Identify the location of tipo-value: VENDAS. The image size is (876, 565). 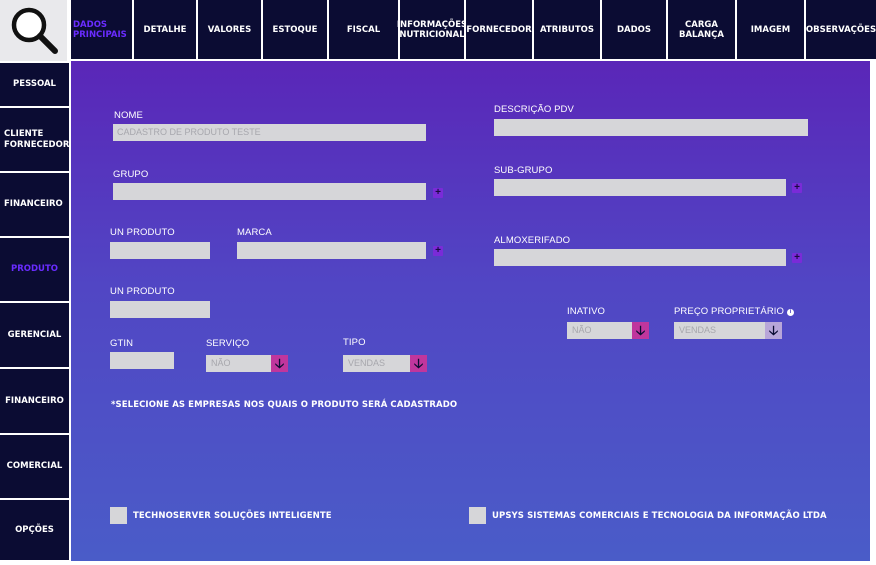
(367, 363).